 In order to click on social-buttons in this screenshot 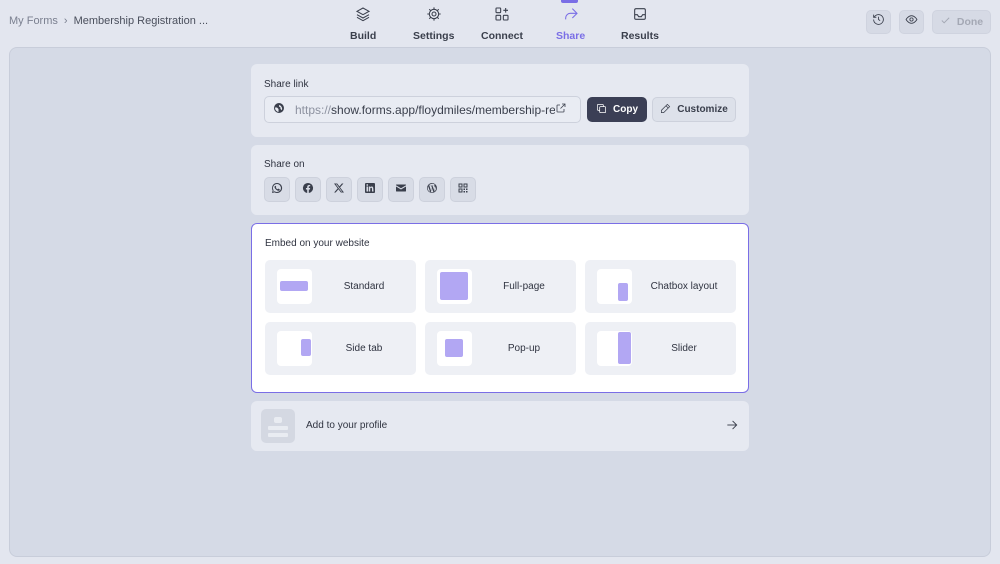, I will do `click(370, 189)`.